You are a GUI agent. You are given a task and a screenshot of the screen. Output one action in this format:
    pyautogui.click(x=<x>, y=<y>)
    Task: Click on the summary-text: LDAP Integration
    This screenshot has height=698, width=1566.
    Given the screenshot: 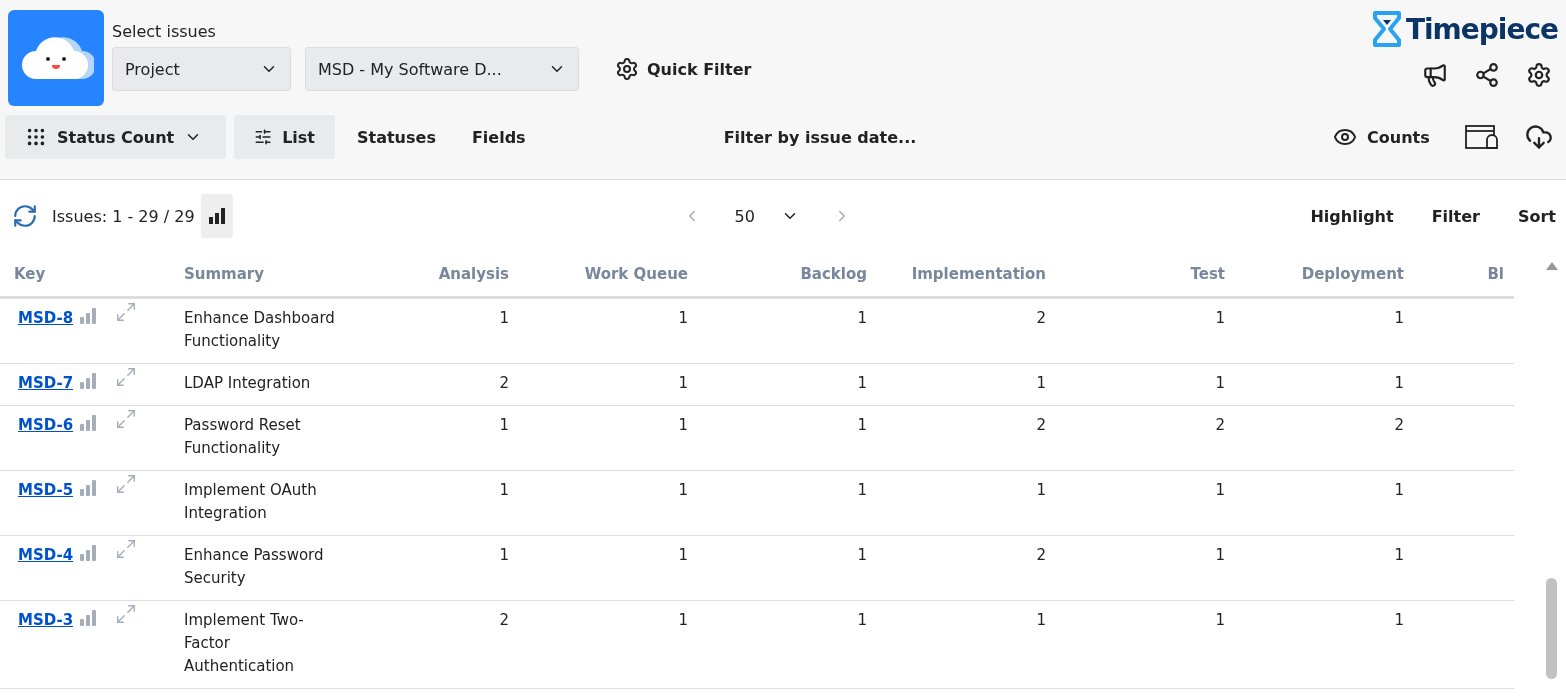 What is the action you would take?
    pyautogui.click(x=247, y=383)
    